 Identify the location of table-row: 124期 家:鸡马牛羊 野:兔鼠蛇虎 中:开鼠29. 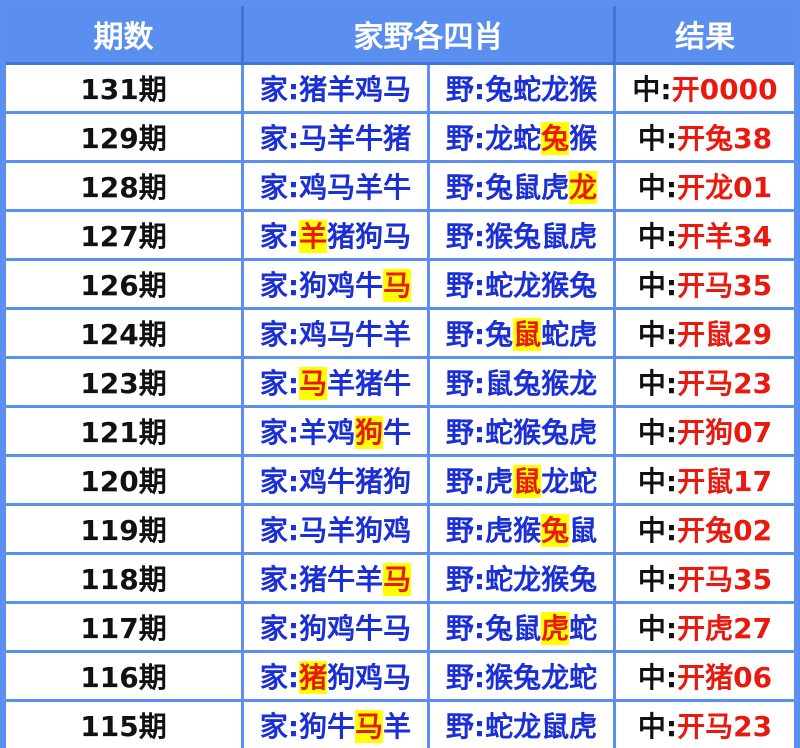
(400, 334).